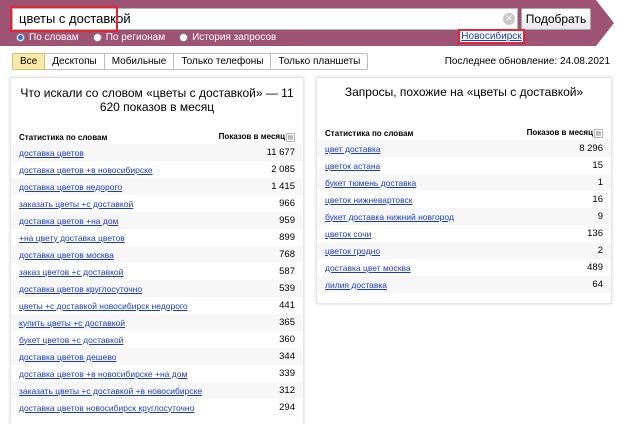 This screenshot has width=624, height=424. What do you see at coordinates (157, 271) in the screenshot?
I see `table-row: заказ цветов +с доставкой 587` at bounding box center [157, 271].